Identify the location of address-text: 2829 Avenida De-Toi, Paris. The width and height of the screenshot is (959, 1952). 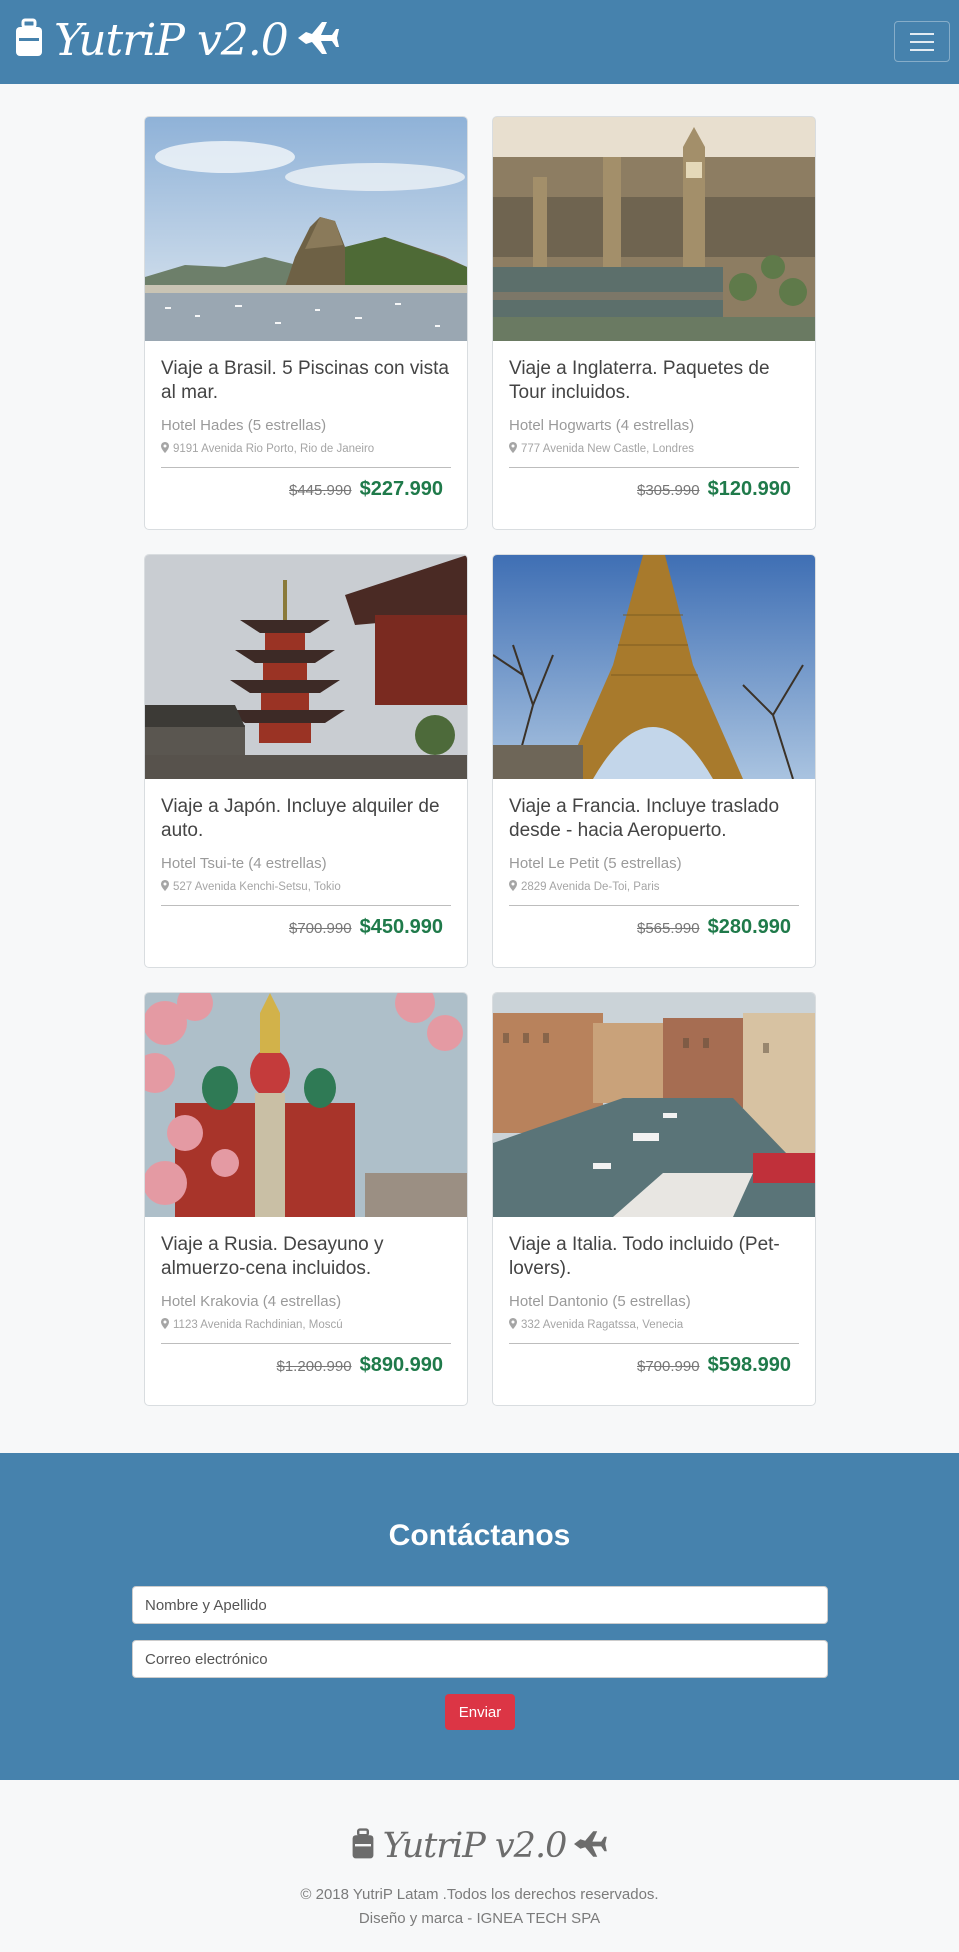
(590, 887).